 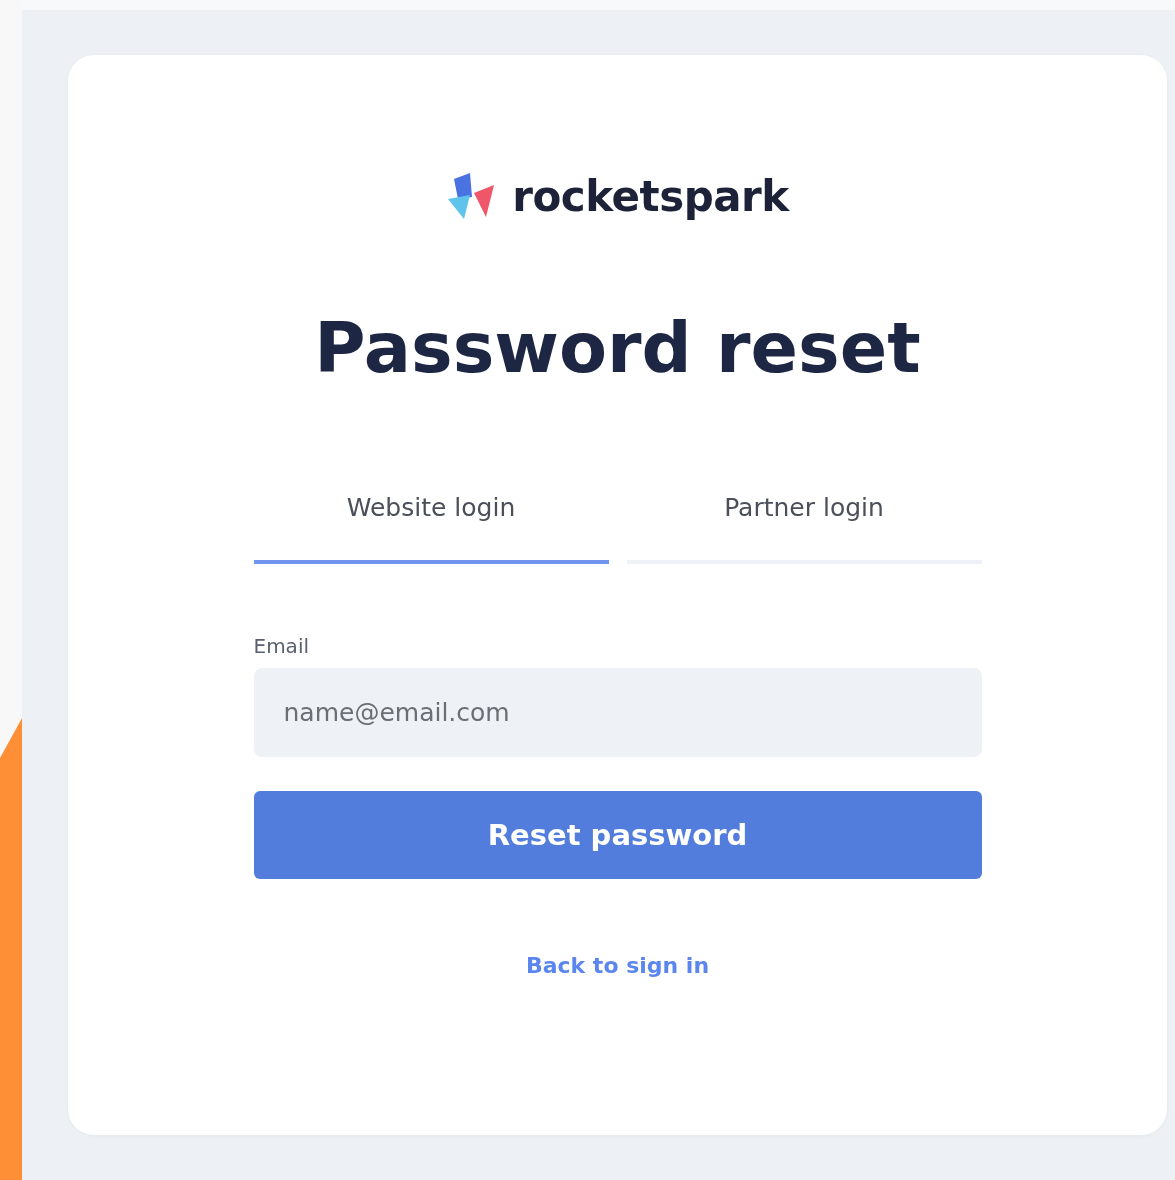 What do you see at coordinates (617, 835) in the screenshot?
I see `reset-password-button: Reset password` at bounding box center [617, 835].